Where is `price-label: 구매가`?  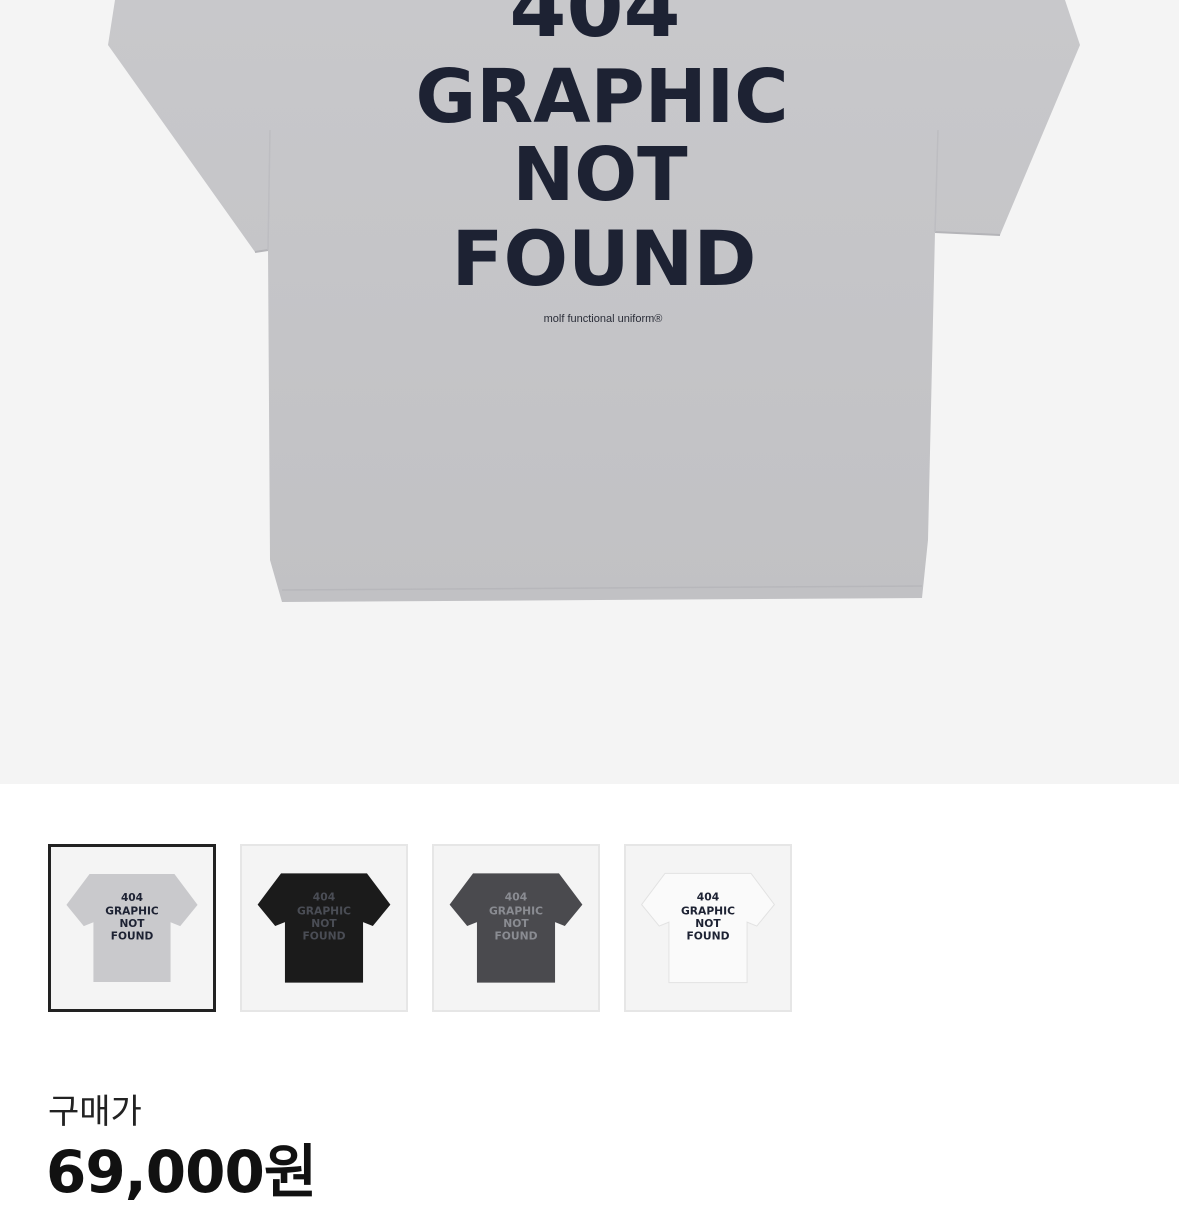
price-label: 구매가 is located at coordinates (95, 1112).